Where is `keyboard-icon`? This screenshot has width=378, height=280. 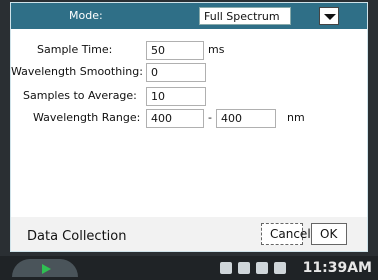 keyboard-icon is located at coordinates (244, 268).